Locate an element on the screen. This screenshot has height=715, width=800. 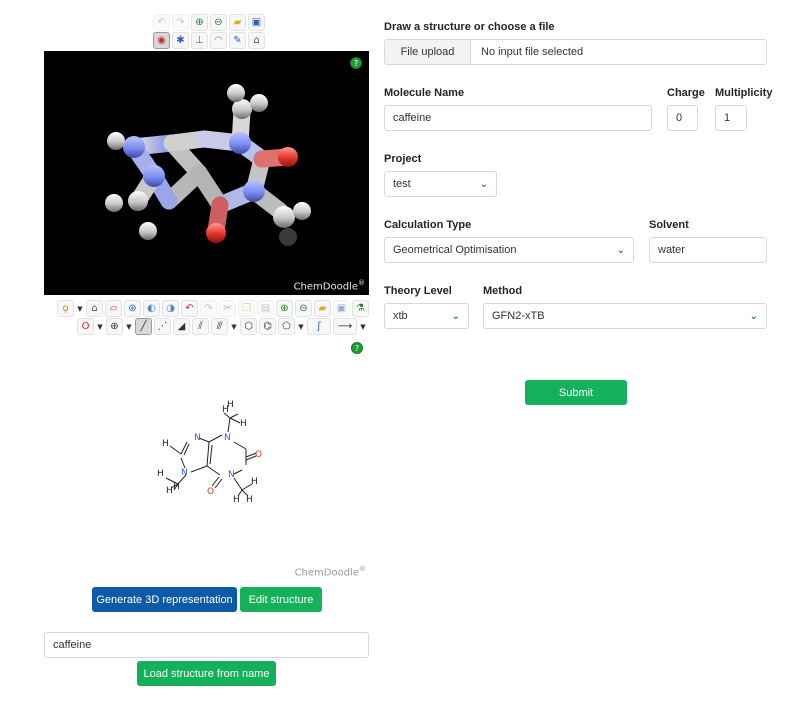
submit-button: Submit is located at coordinates (576, 392).